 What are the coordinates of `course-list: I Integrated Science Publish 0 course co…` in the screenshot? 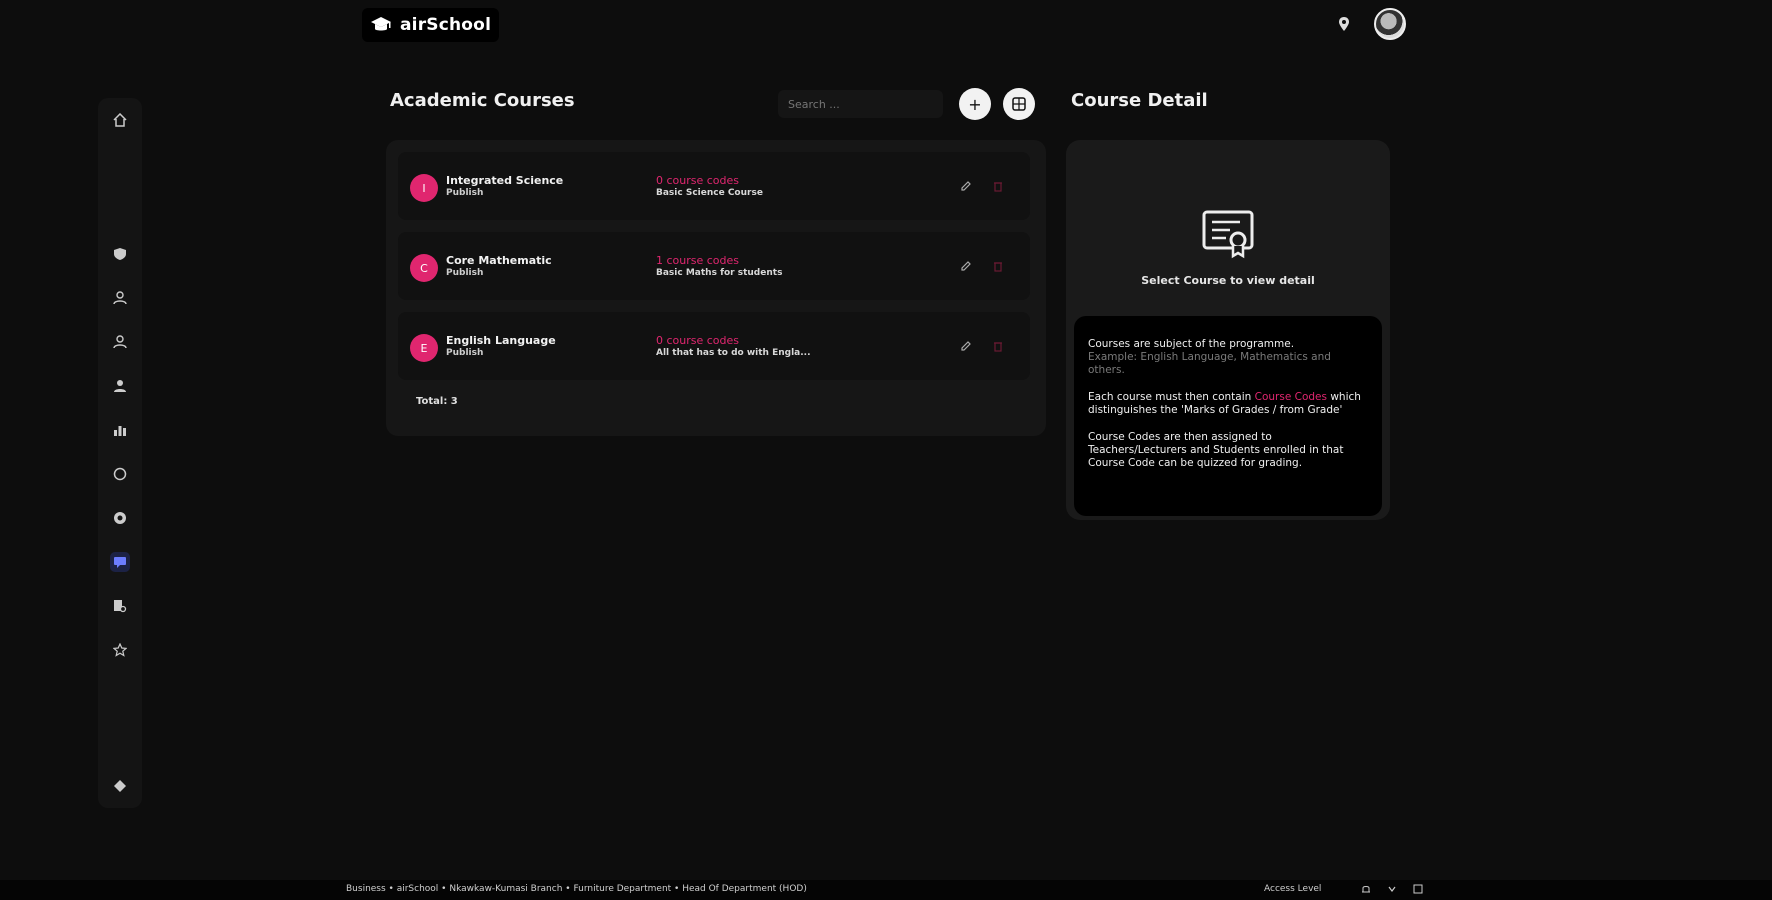 It's located at (716, 288).